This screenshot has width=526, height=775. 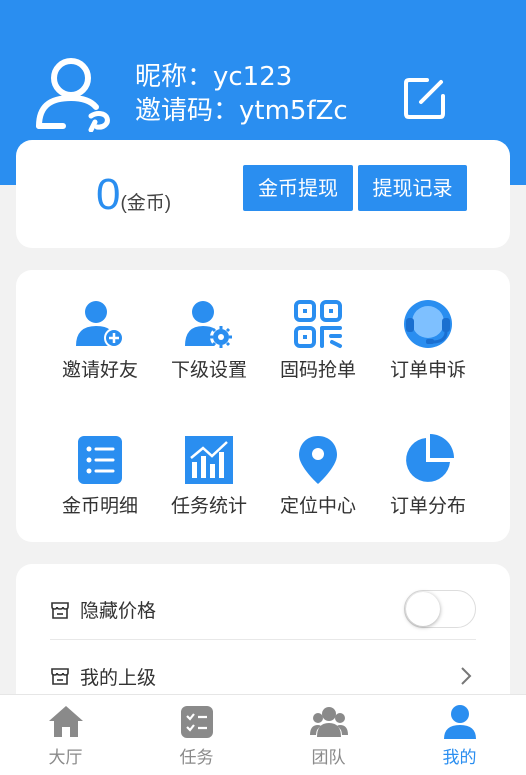 I want to click on list-icon, so click(x=100, y=460).